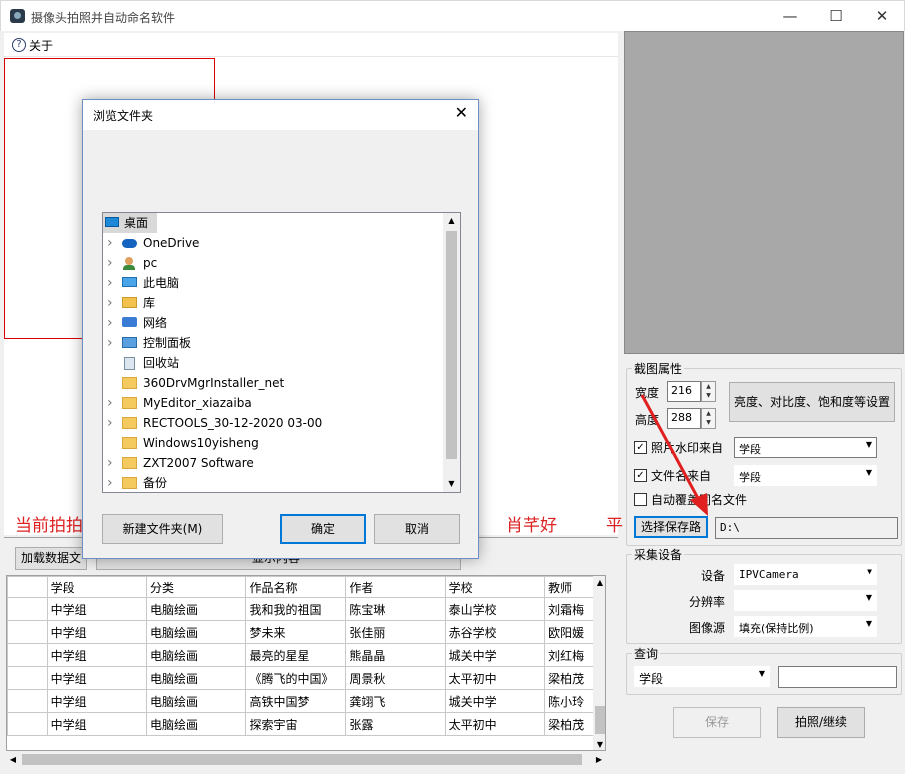  I want to click on table-row: 中学组 电脑绘画 探索宇宙 张露 太平初中 梁柏茂, so click(306, 724).